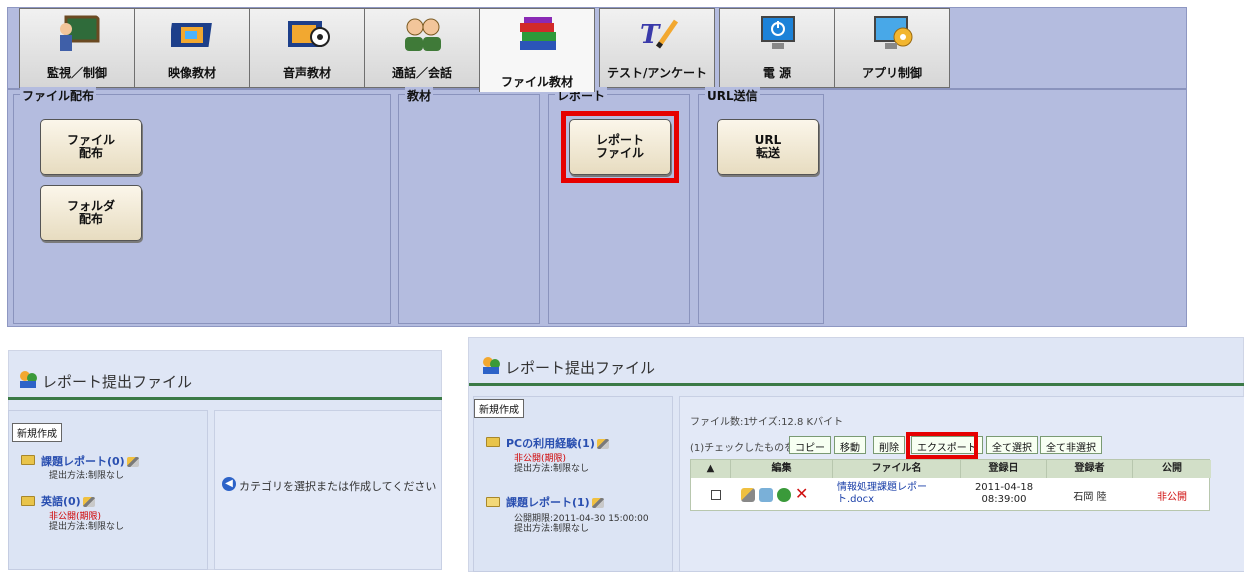  What do you see at coordinates (421, 73) in the screenshot?
I see `tab-label: 通話／会話` at bounding box center [421, 73].